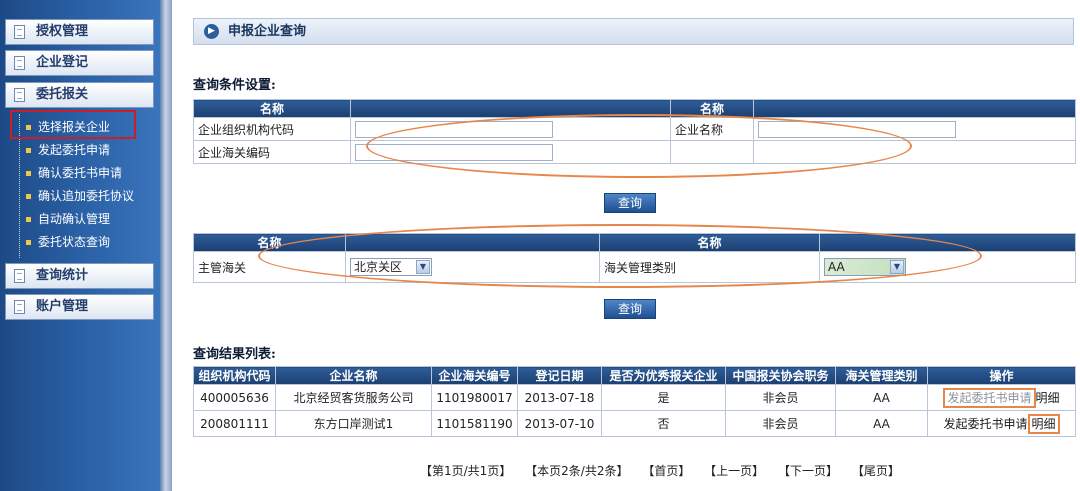 The height and width of the screenshot is (491, 1080). Describe the element at coordinates (234, 375) in the screenshot. I see `column-header: 组织机构代码` at that location.